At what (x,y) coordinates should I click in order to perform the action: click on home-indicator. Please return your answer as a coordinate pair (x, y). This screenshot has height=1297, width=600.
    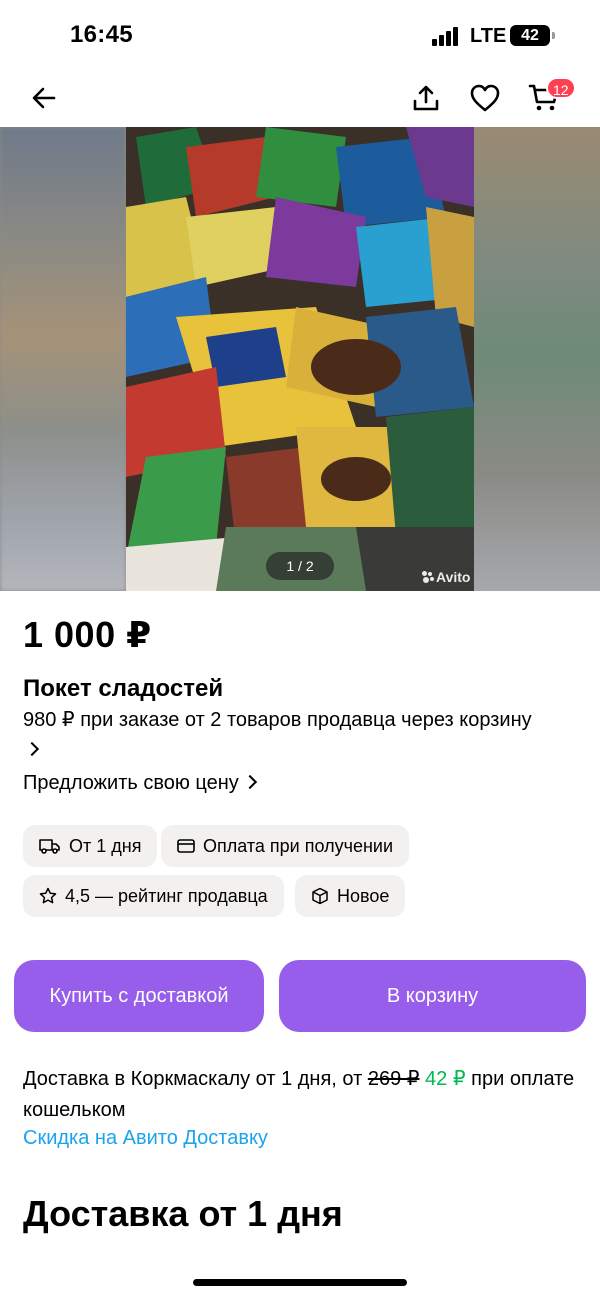
    Looking at the image, I should click on (300, 1282).